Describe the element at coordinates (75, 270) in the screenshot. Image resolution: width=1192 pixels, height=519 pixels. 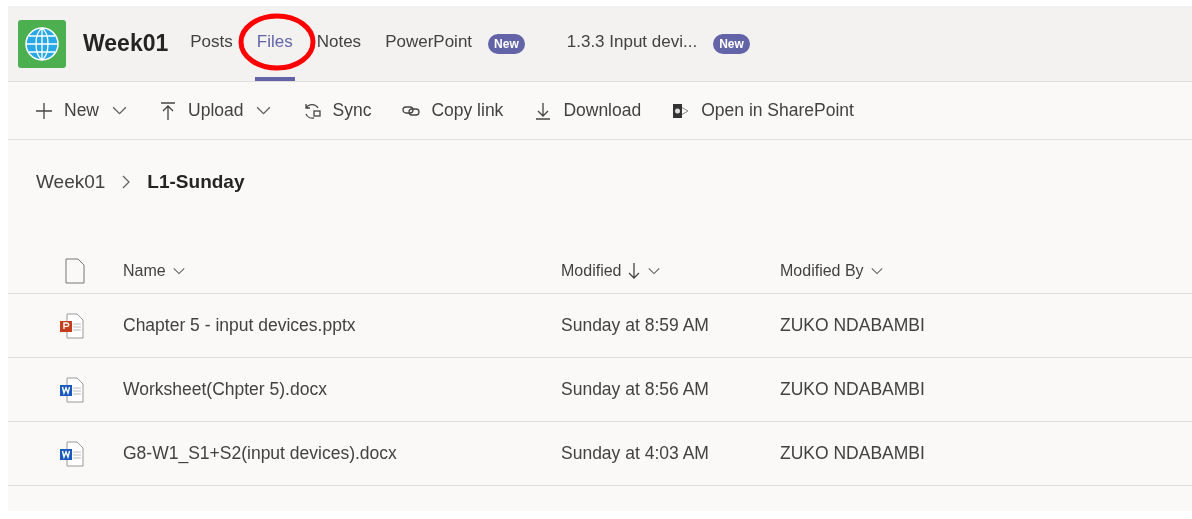
I see `file-header-icon` at that location.